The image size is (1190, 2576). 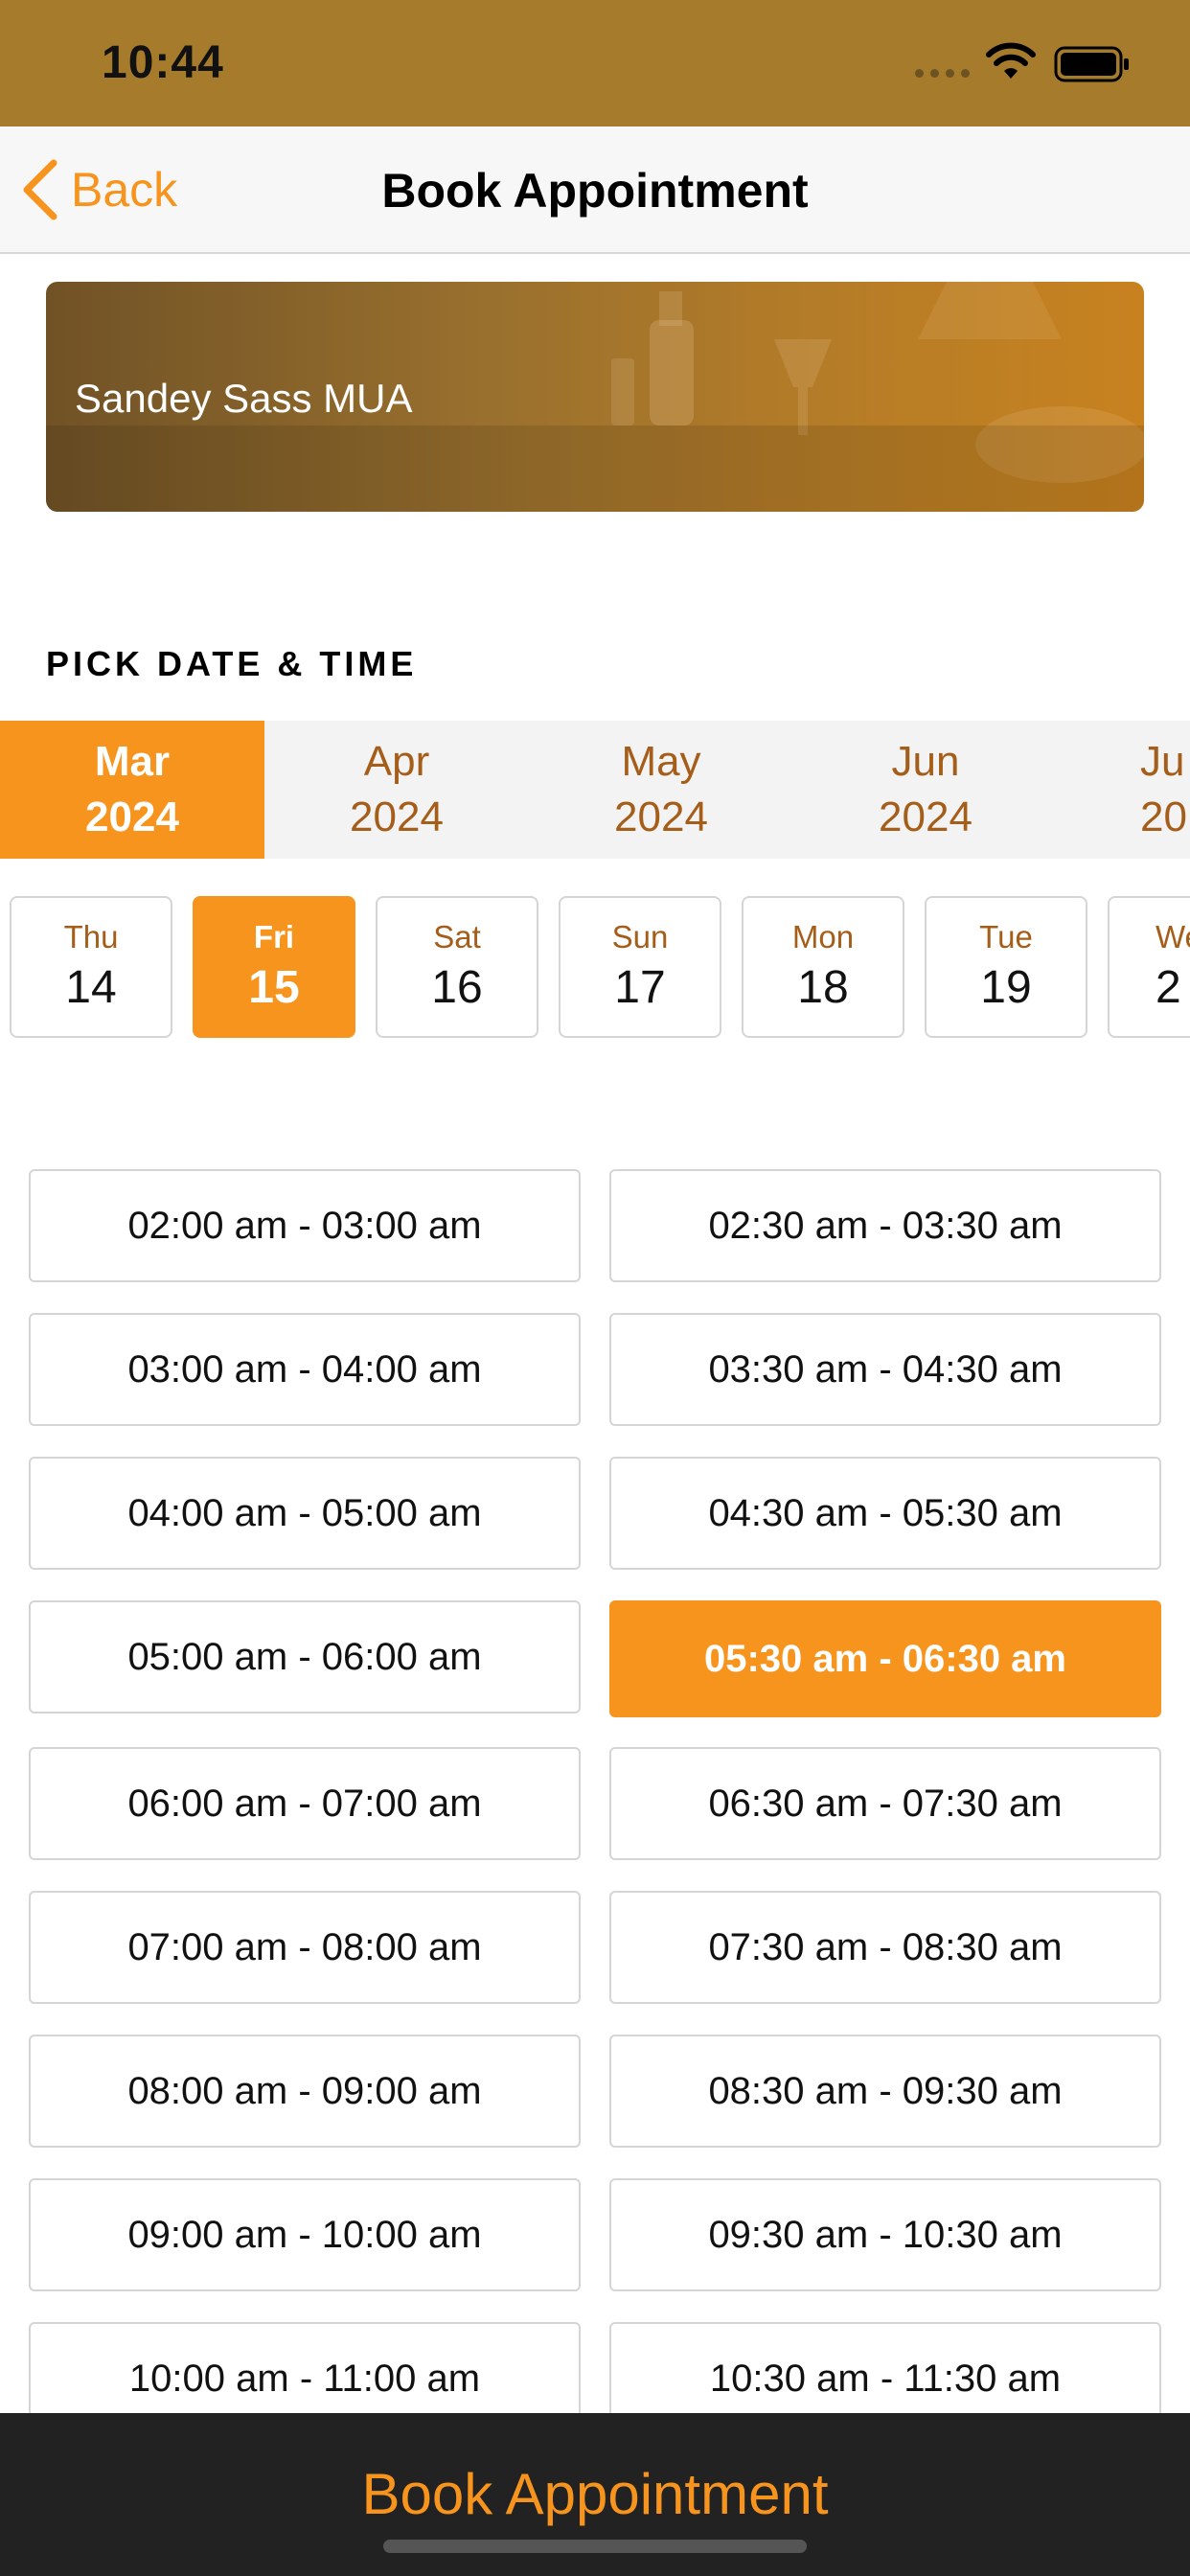 What do you see at coordinates (885, 1225) in the screenshot?
I see `time-slot: 02:30 am - 03:30 am` at bounding box center [885, 1225].